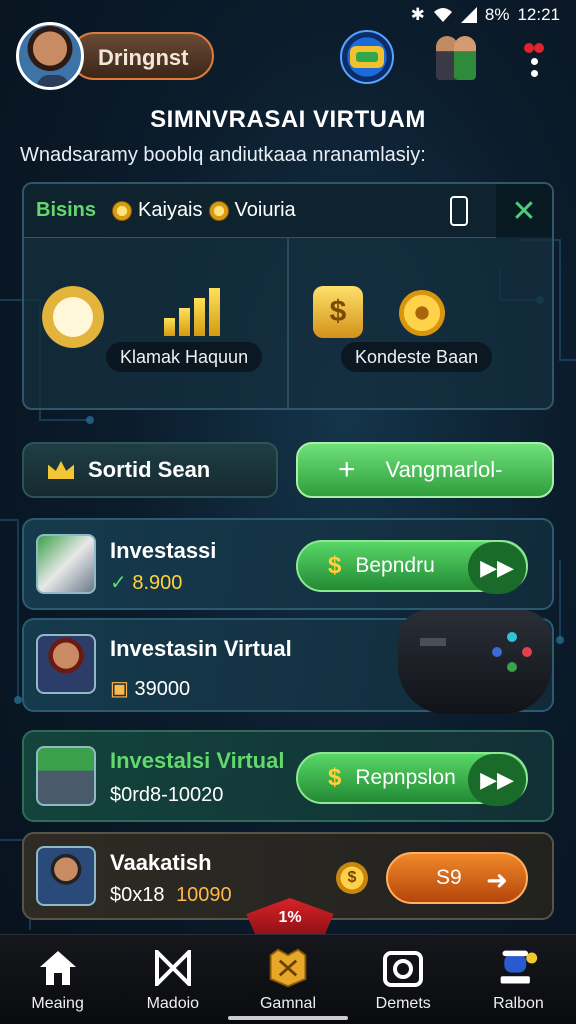  Describe the element at coordinates (66, 210) in the screenshot. I see `tab-bisins: Bisins` at that location.